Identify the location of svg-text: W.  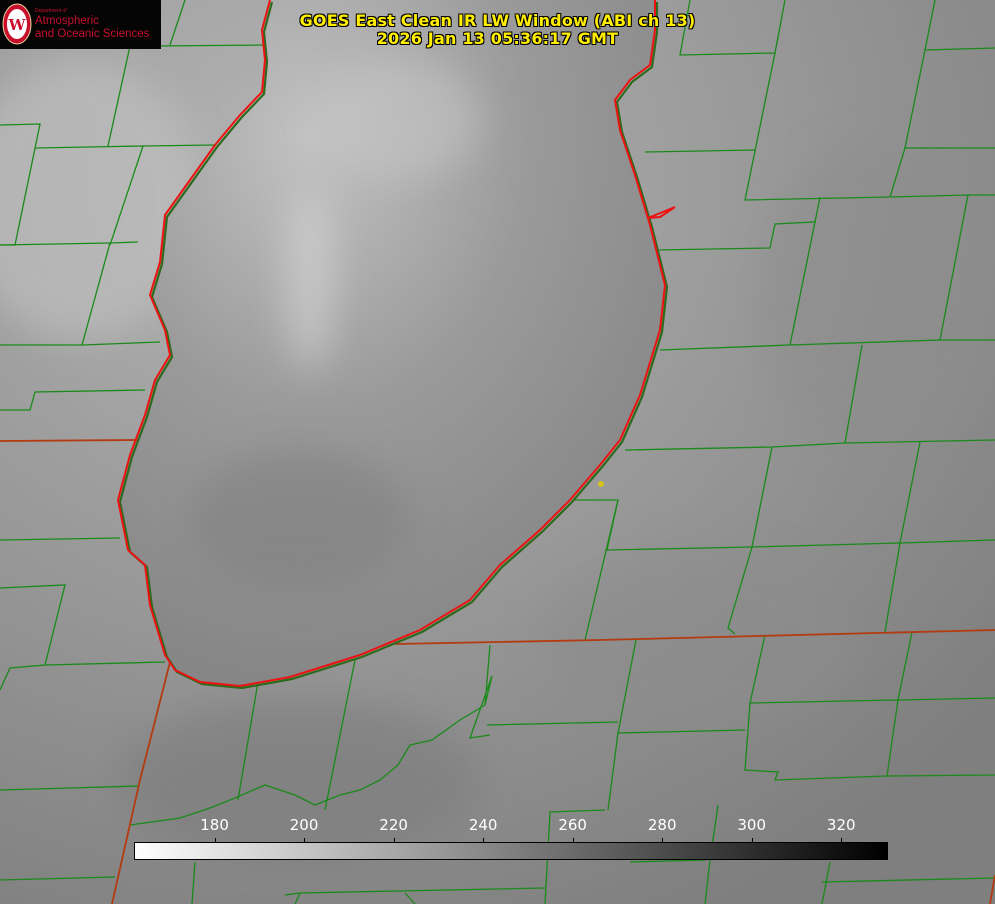
(17, 25).